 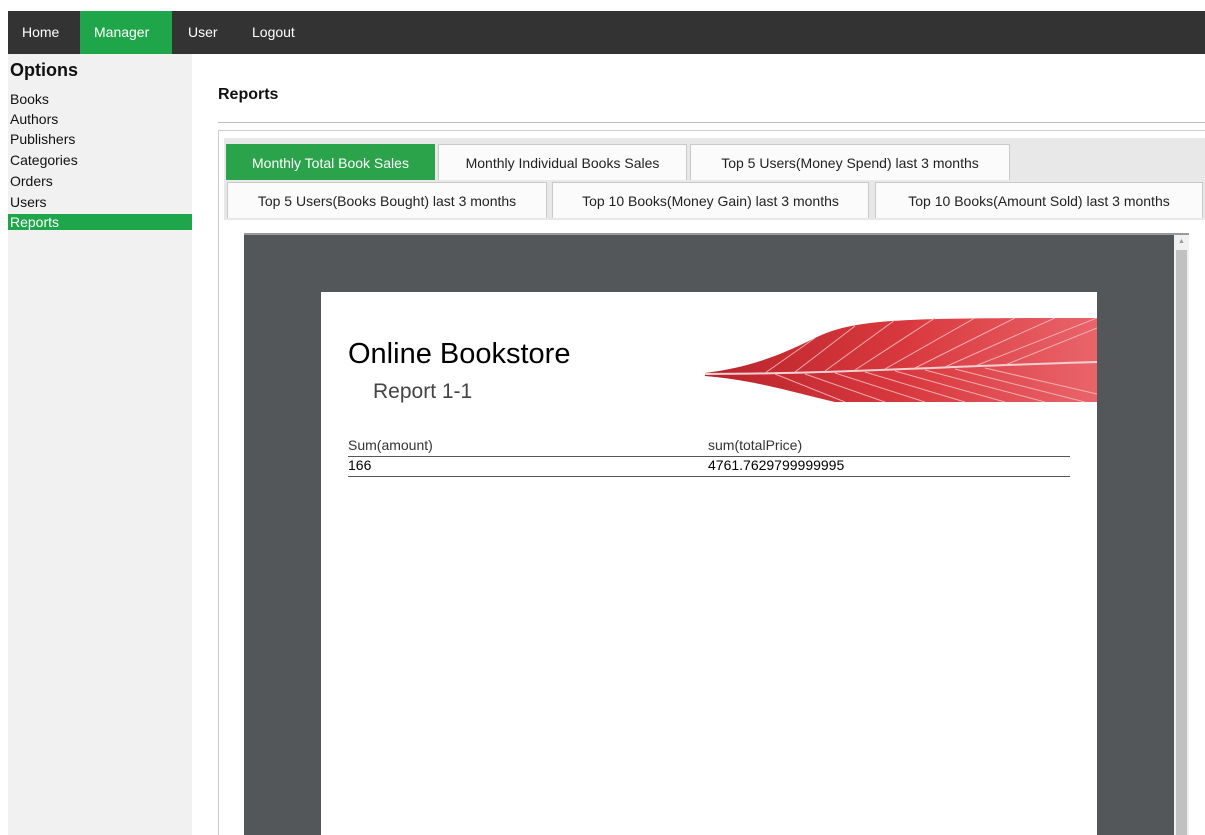 I want to click on page-title: Reports, so click(x=248, y=94).